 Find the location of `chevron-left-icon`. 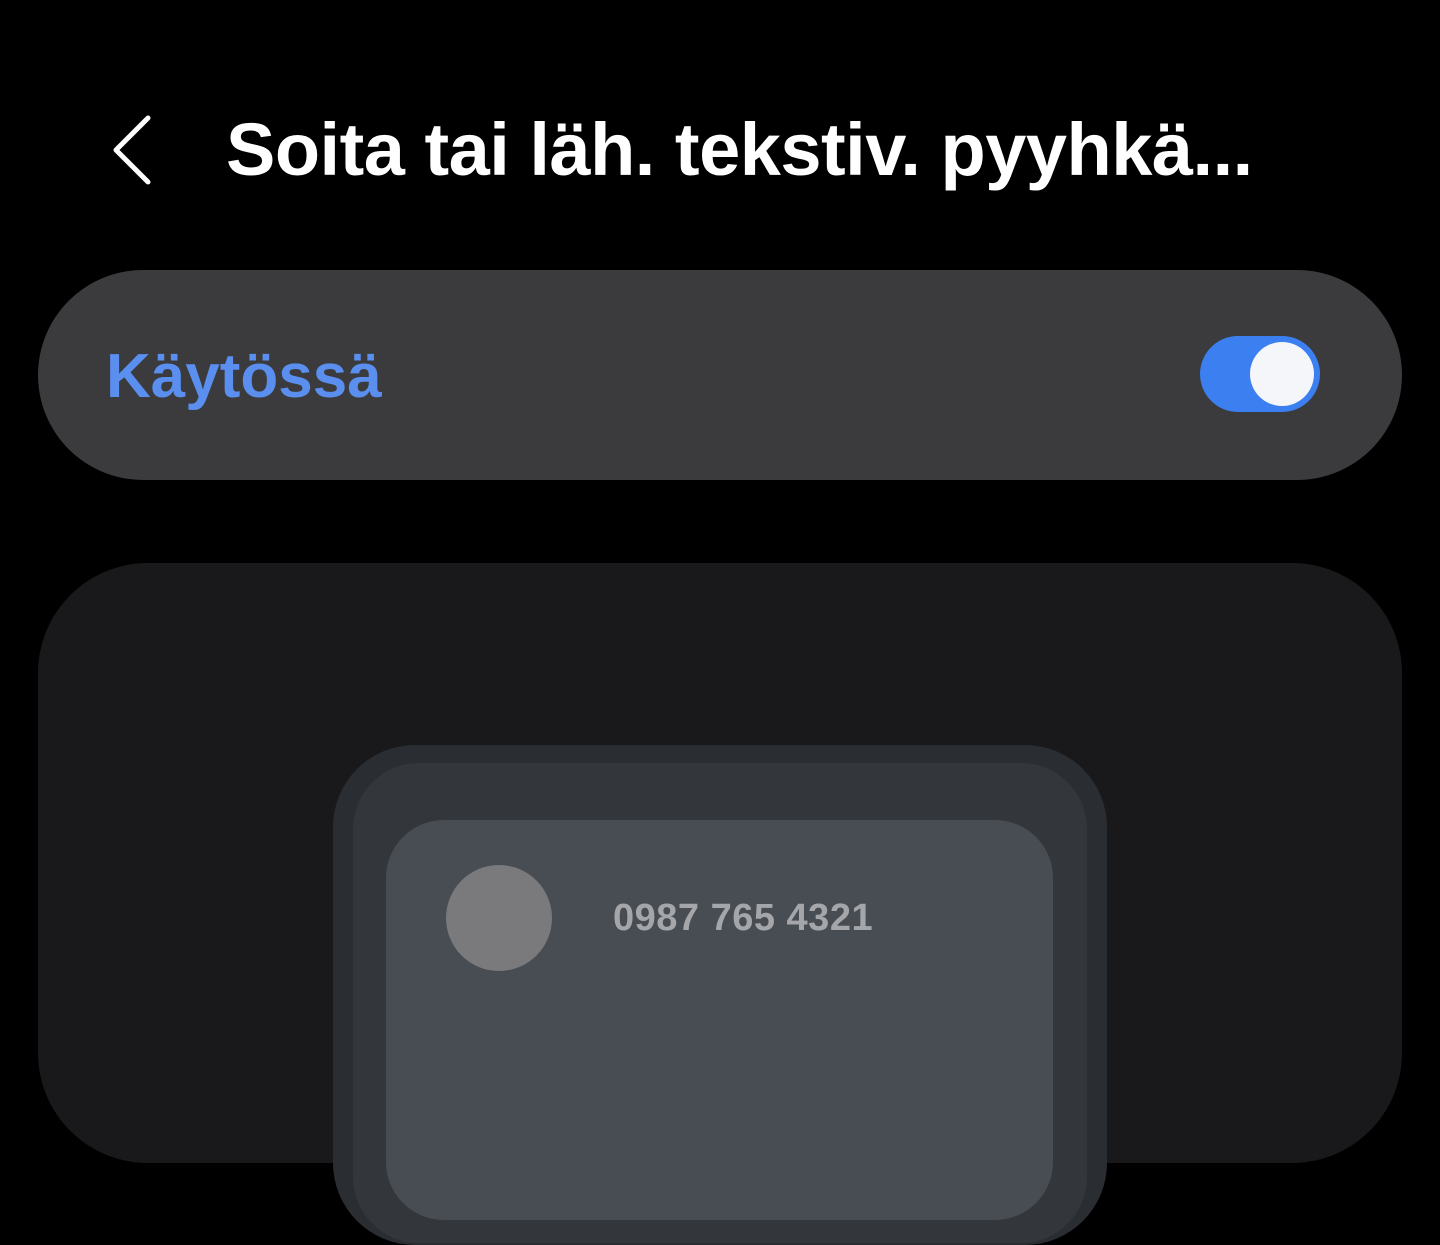

chevron-left-icon is located at coordinates (132, 150).